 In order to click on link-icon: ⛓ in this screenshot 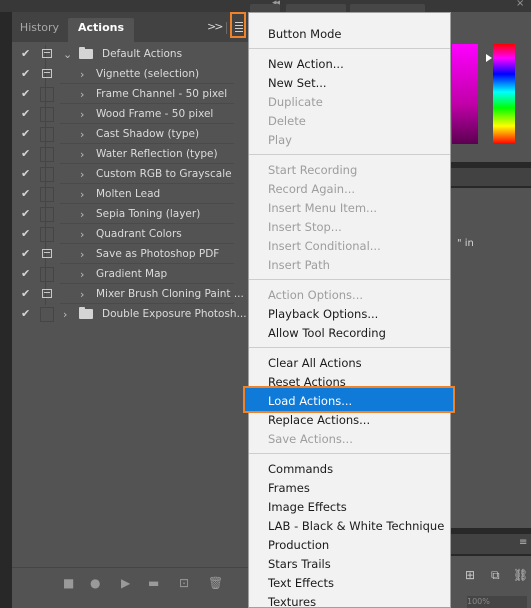, I will do `click(520, 575)`.